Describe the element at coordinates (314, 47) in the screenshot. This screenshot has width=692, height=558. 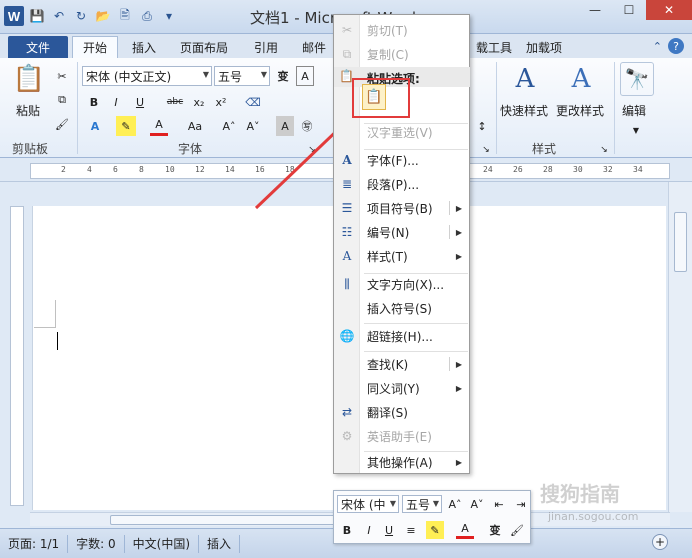
I see `tab-mailings: 邮件` at that location.